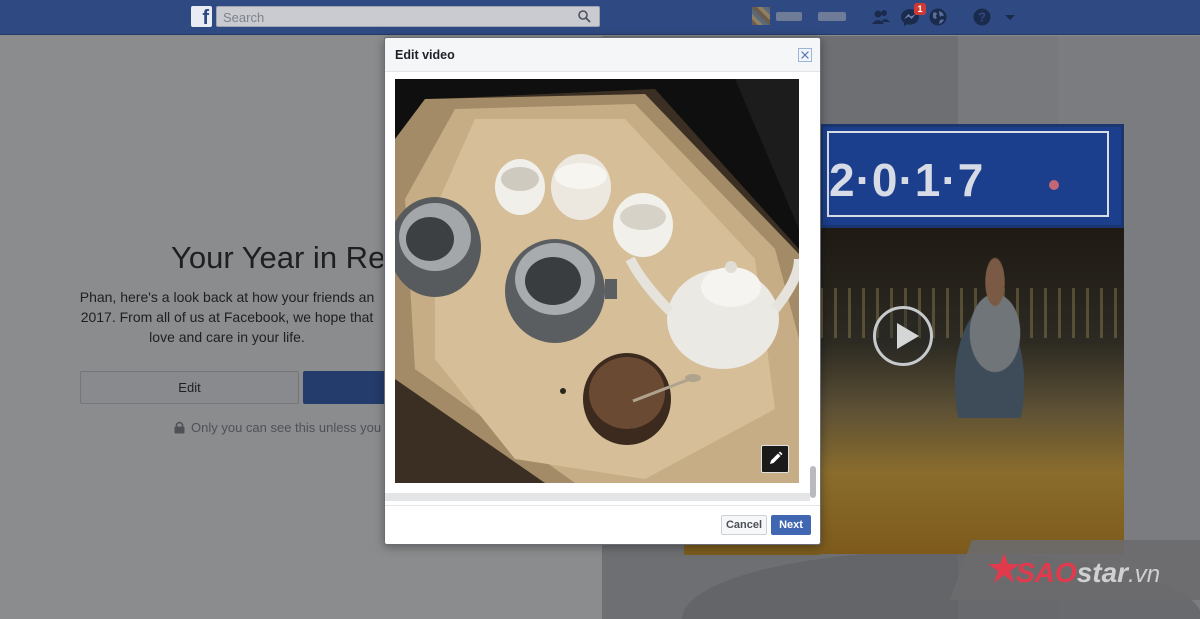  Describe the element at coordinates (907, 180) in the screenshot. I see `year-text: 2·0·1·7` at that location.